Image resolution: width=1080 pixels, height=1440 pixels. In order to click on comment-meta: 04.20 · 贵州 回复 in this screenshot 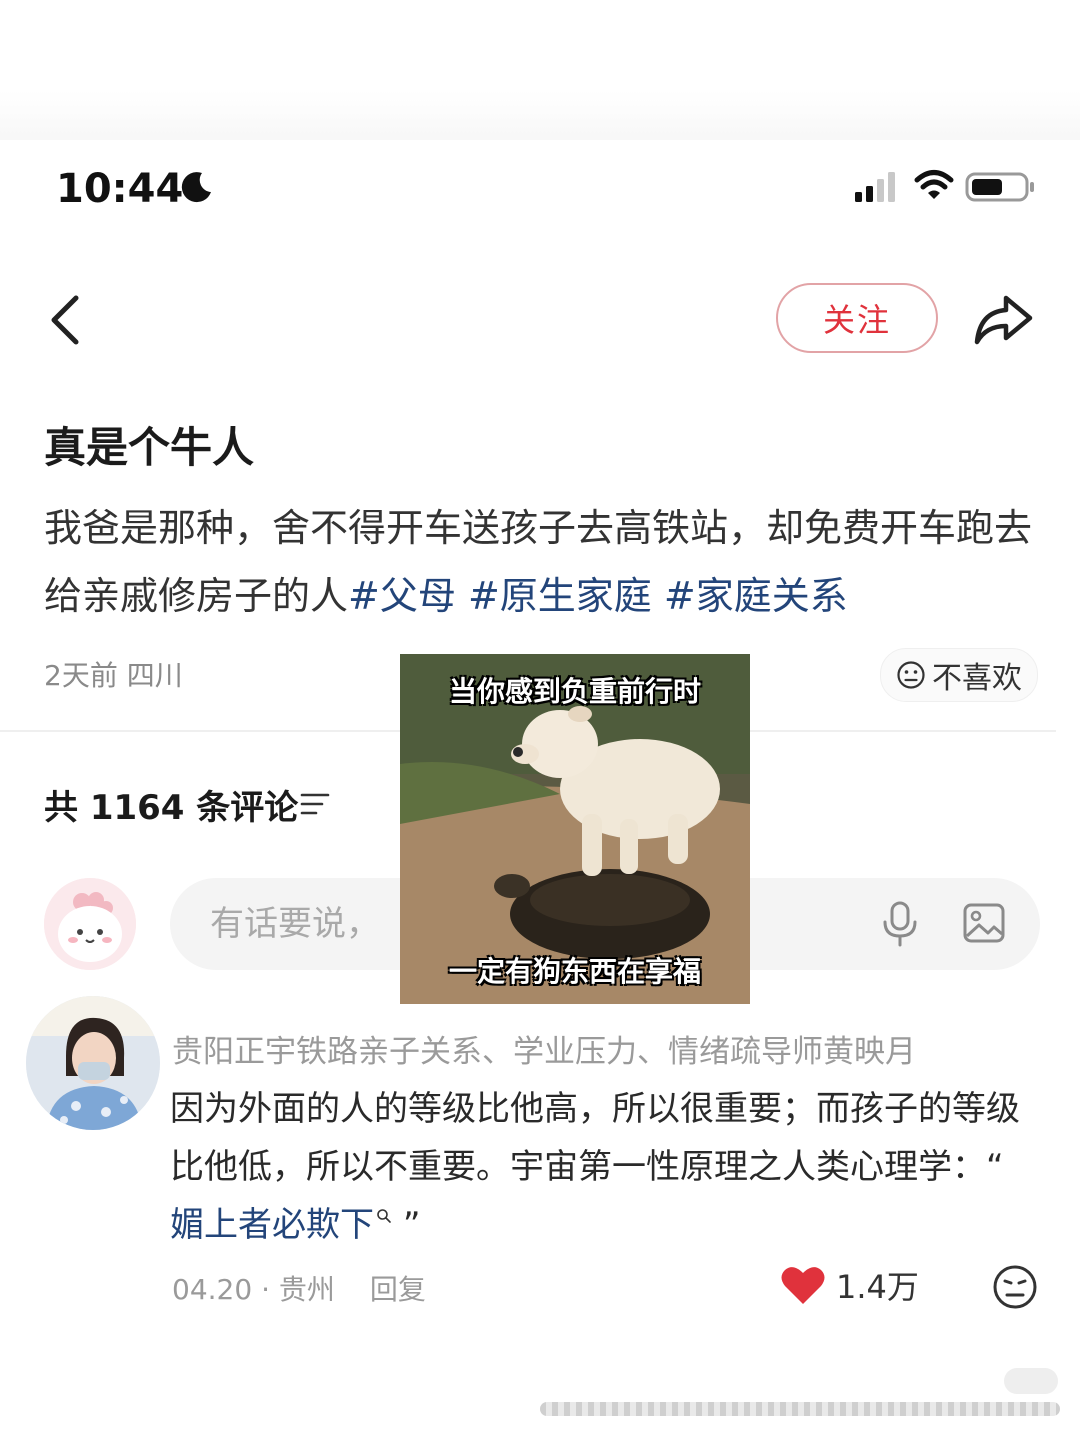, I will do `click(299, 1288)`.